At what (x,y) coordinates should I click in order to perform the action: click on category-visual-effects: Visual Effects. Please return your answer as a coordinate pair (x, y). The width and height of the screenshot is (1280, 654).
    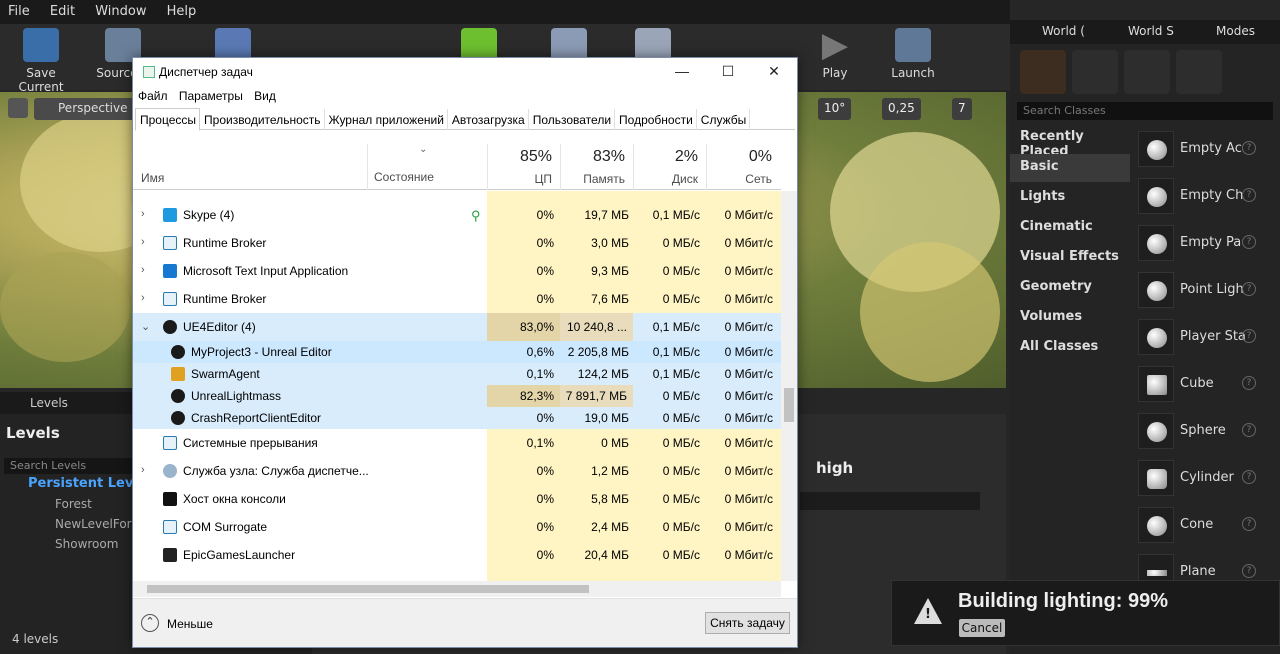
    Looking at the image, I should click on (1070, 258).